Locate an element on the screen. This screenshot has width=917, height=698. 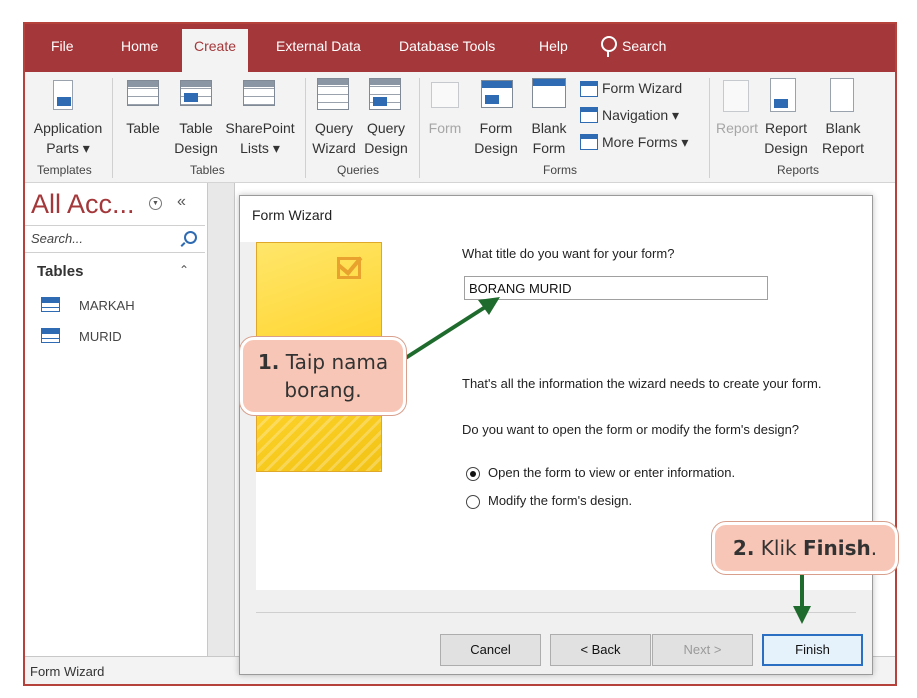
nav-item-murid: MURID is located at coordinates (121, 337).